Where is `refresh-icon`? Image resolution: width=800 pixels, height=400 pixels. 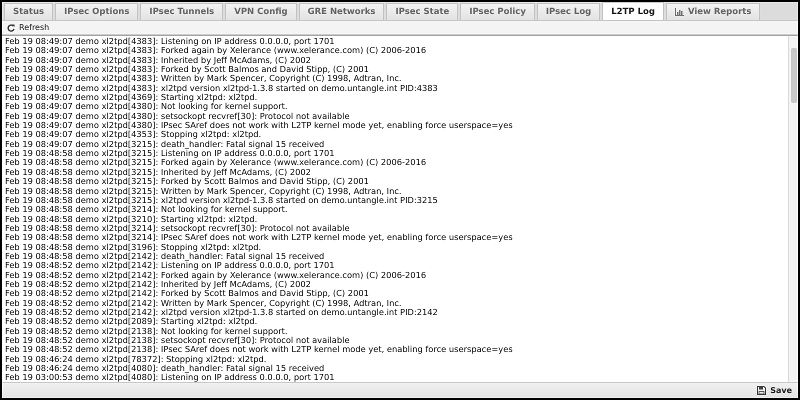 refresh-icon is located at coordinates (11, 28).